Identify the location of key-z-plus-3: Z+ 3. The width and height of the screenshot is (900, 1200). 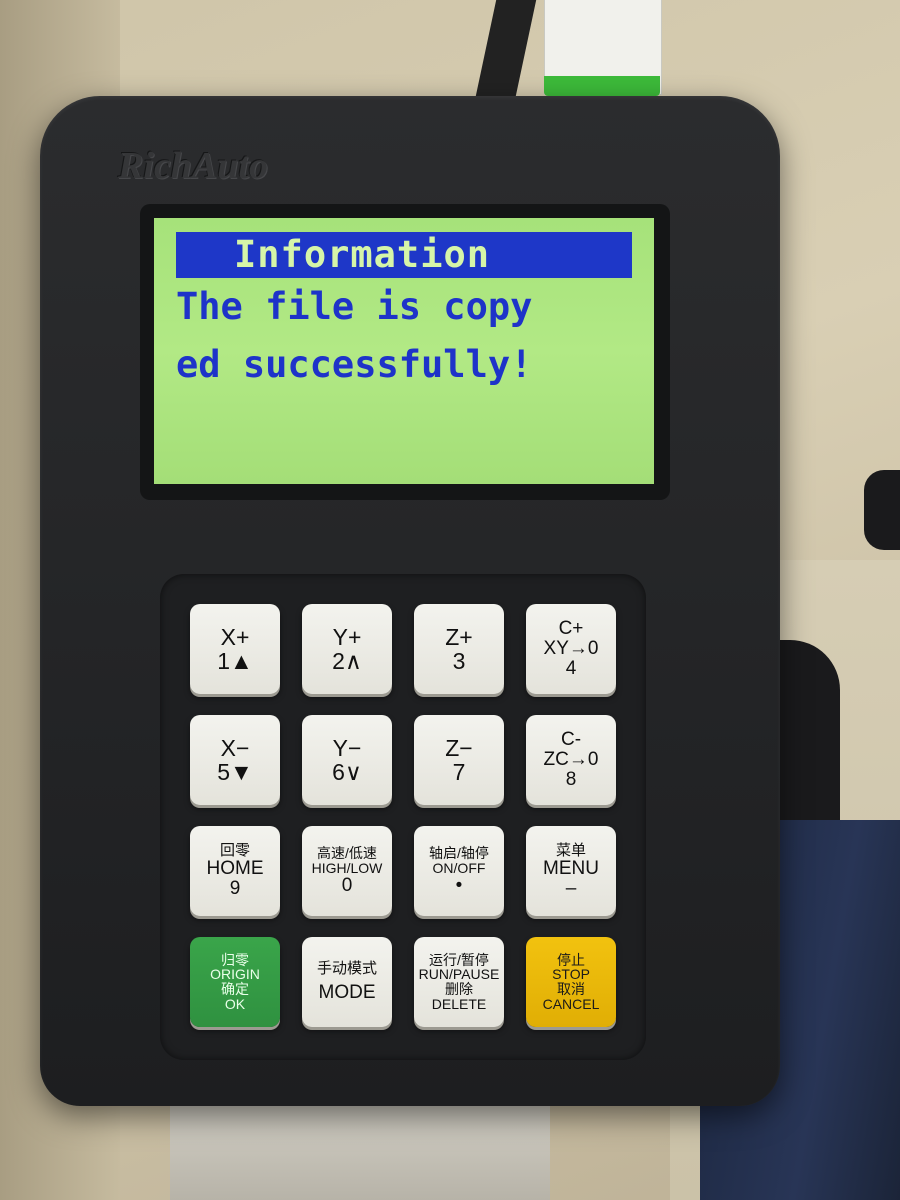
(459, 649).